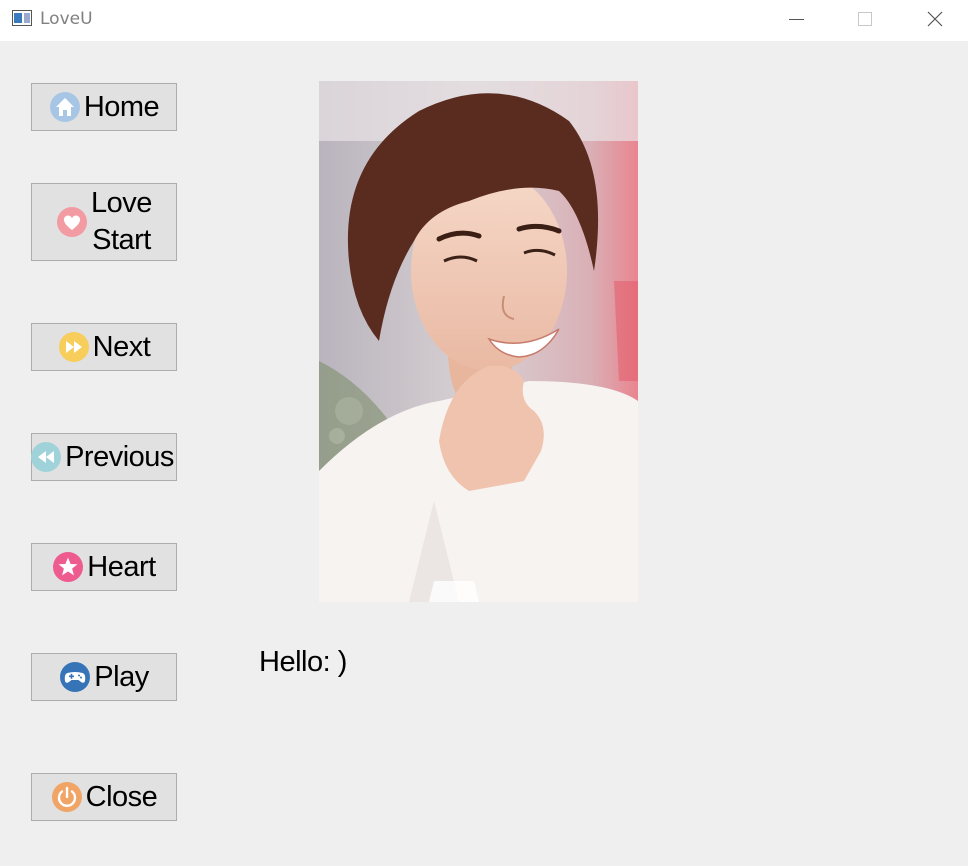 The width and height of the screenshot is (968, 866). Describe the element at coordinates (75, 677) in the screenshot. I see `gamepad-icon` at that location.